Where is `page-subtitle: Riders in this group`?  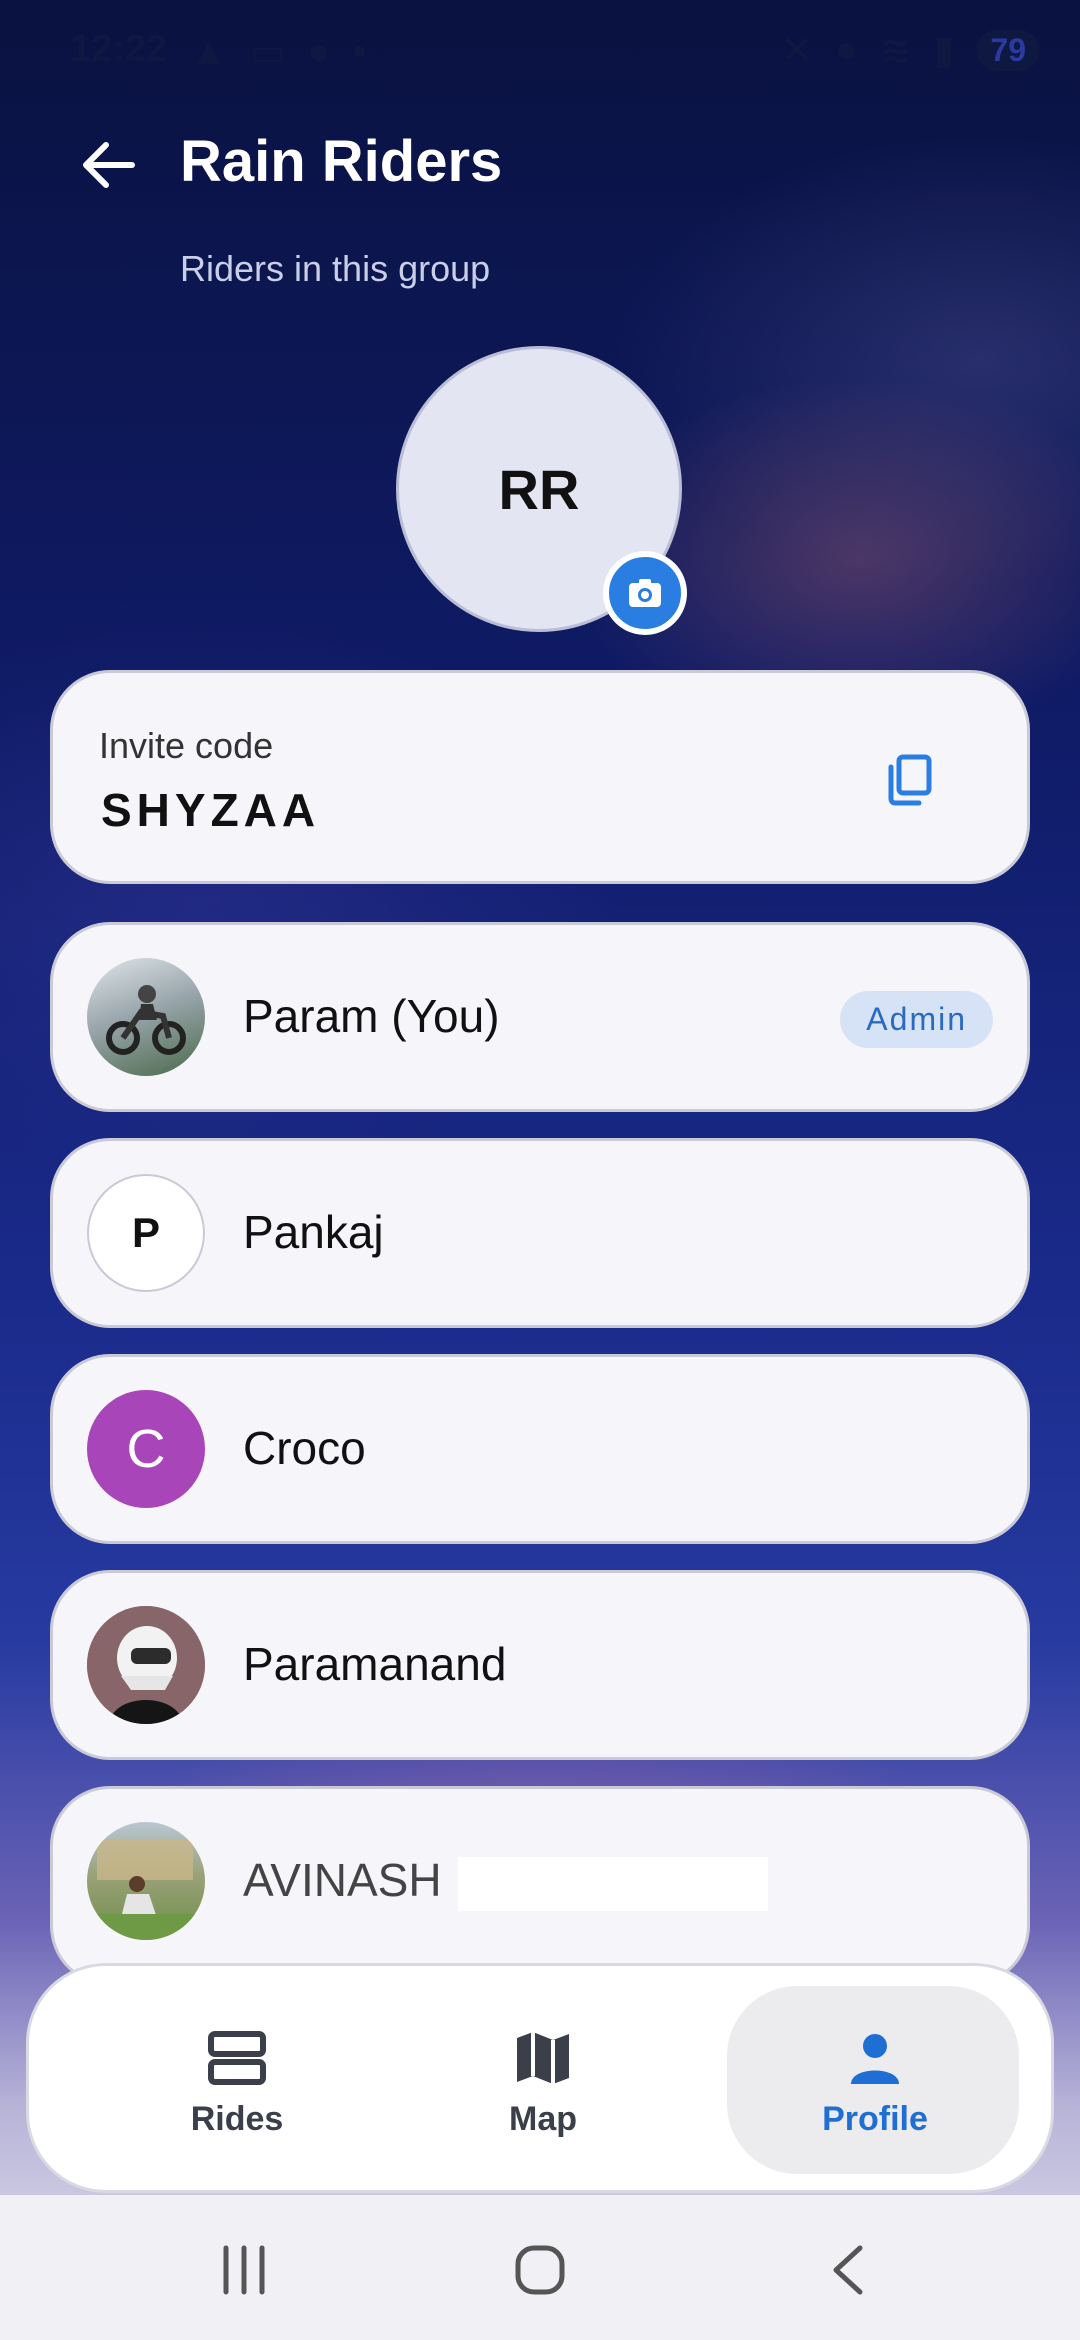 page-subtitle: Riders in this group is located at coordinates (335, 268).